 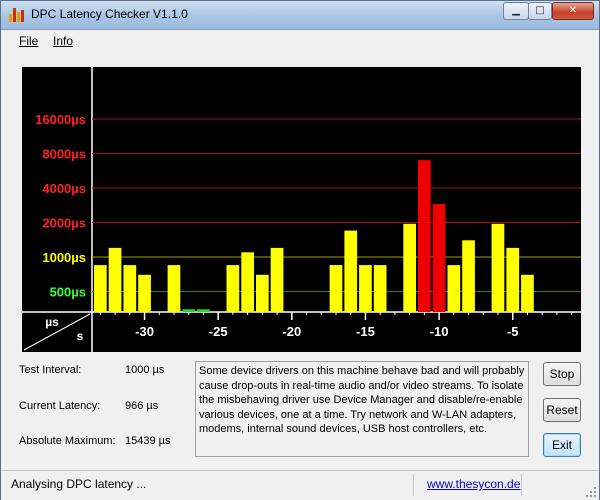 What do you see at coordinates (109, 14) in the screenshot?
I see `window-title: DPC Latency Checker V1.1.0` at bounding box center [109, 14].